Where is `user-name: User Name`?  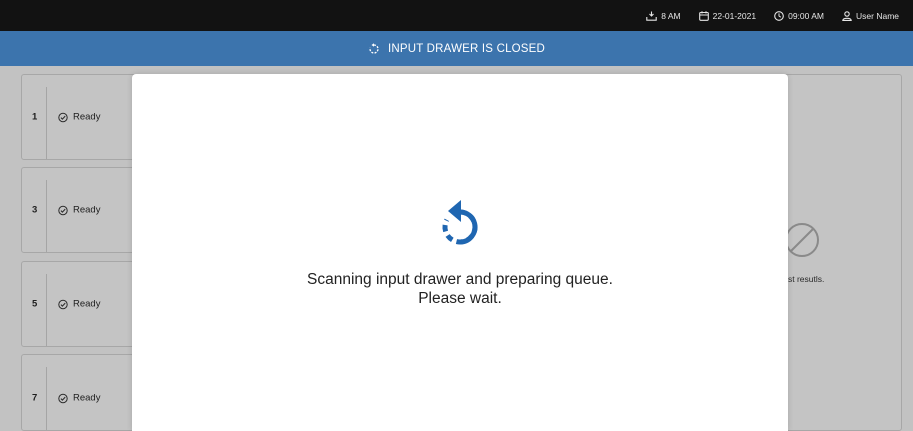
user-name: User Name is located at coordinates (877, 15).